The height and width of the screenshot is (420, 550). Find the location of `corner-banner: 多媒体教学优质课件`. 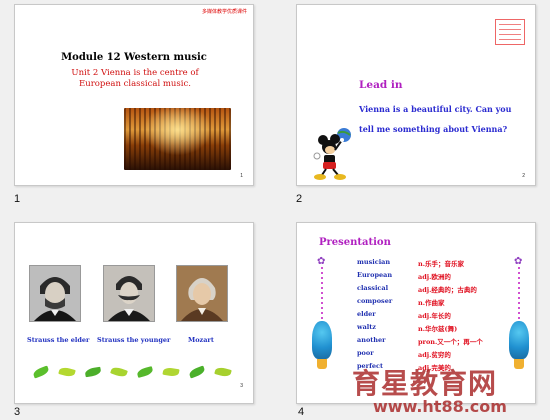

corner-banner: 多媒体教学优质课件 is located at coordinates (224, 12).